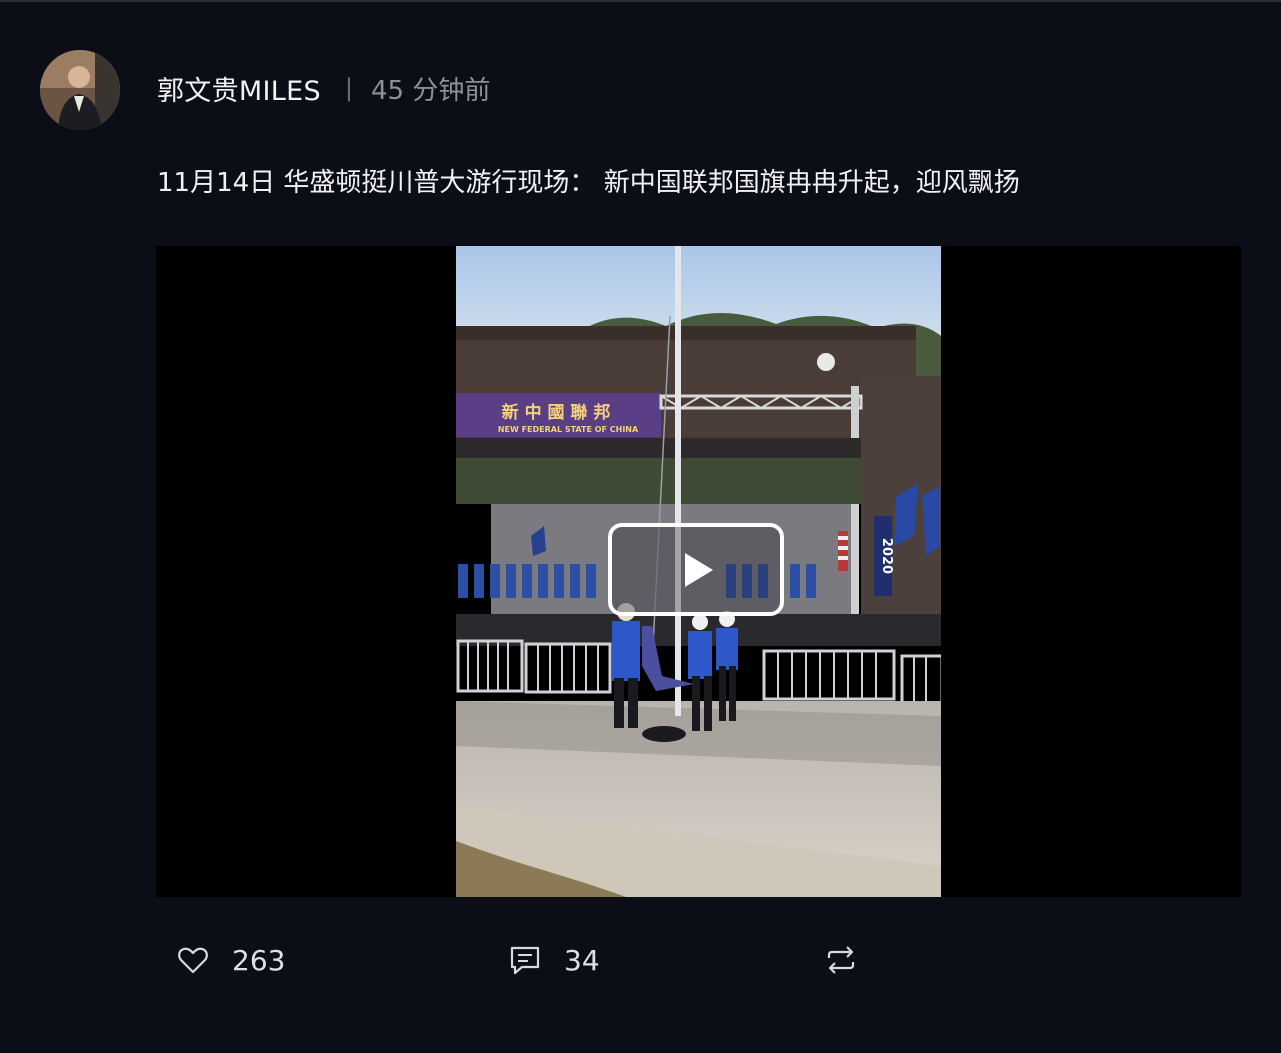 This screenshot has height=1053, width=1281. I want to click on comment-count: 34, so click(582, 960).